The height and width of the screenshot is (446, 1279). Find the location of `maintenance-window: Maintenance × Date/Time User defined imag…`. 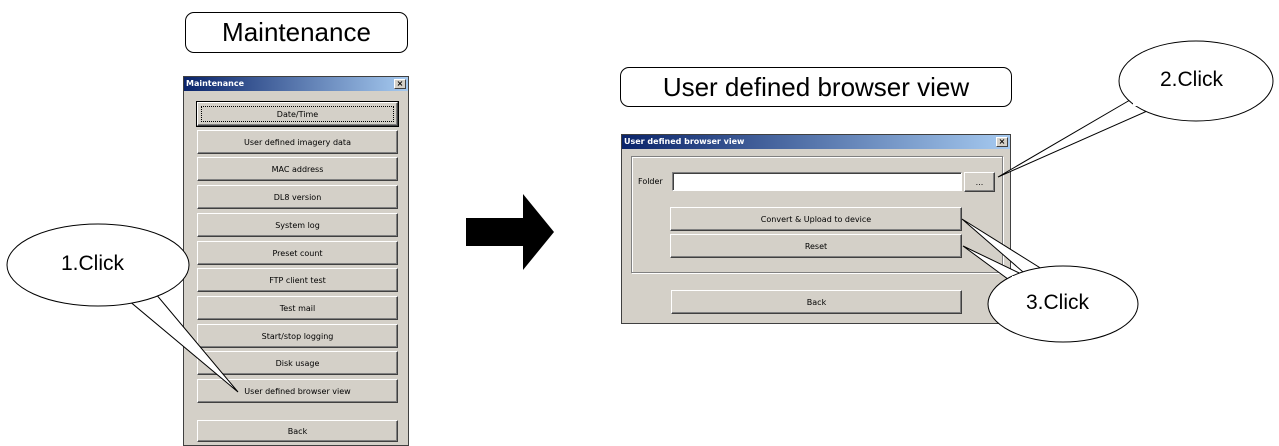

maintenance-window: Maintenance × Date/Time User defined imag… is located at coordinates (296, 261).